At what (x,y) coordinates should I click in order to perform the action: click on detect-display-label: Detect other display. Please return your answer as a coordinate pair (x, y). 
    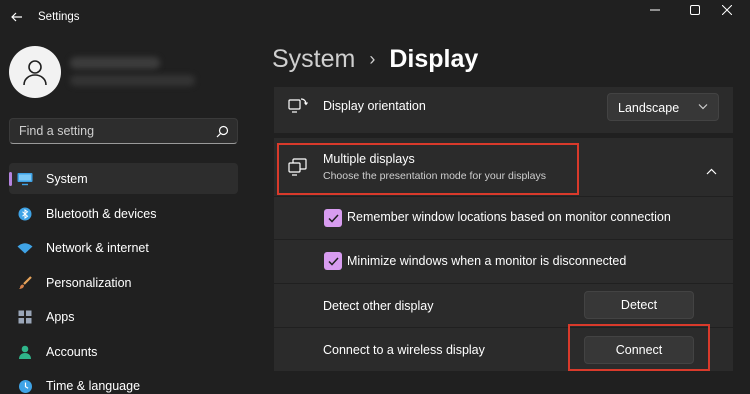
    Looking at the image, I should click on (378, 306).